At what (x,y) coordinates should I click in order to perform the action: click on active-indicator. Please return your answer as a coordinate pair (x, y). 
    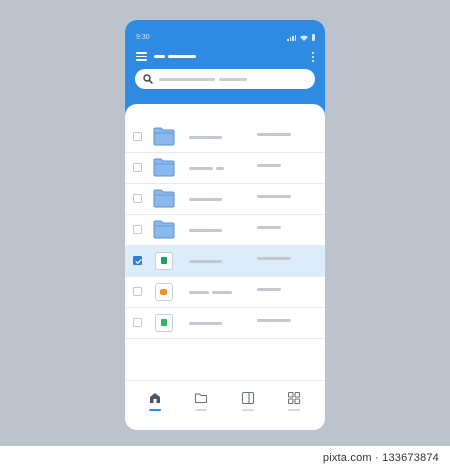
    Looking at the image, I should click on (155, 410).